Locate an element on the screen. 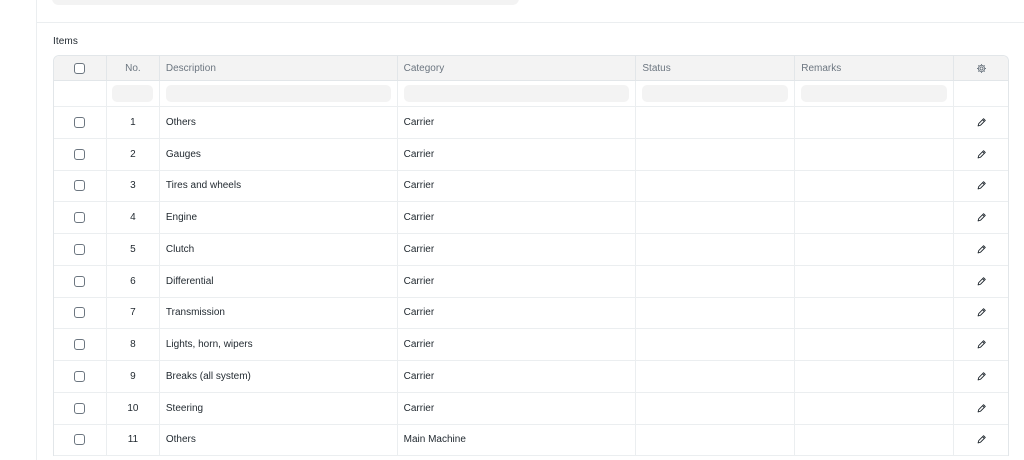 This screenshot has height=460, width=1024. filter-category-input is located at coordinates (516, 93).